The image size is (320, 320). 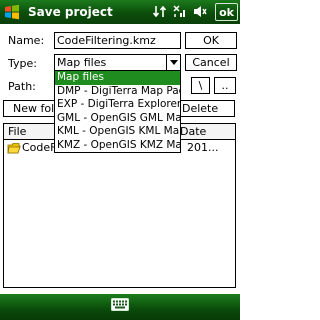 What do you see at coordinates (22, 86) in the screenshot?
I see `path-label: Path:` at bounding box center [22, 86].